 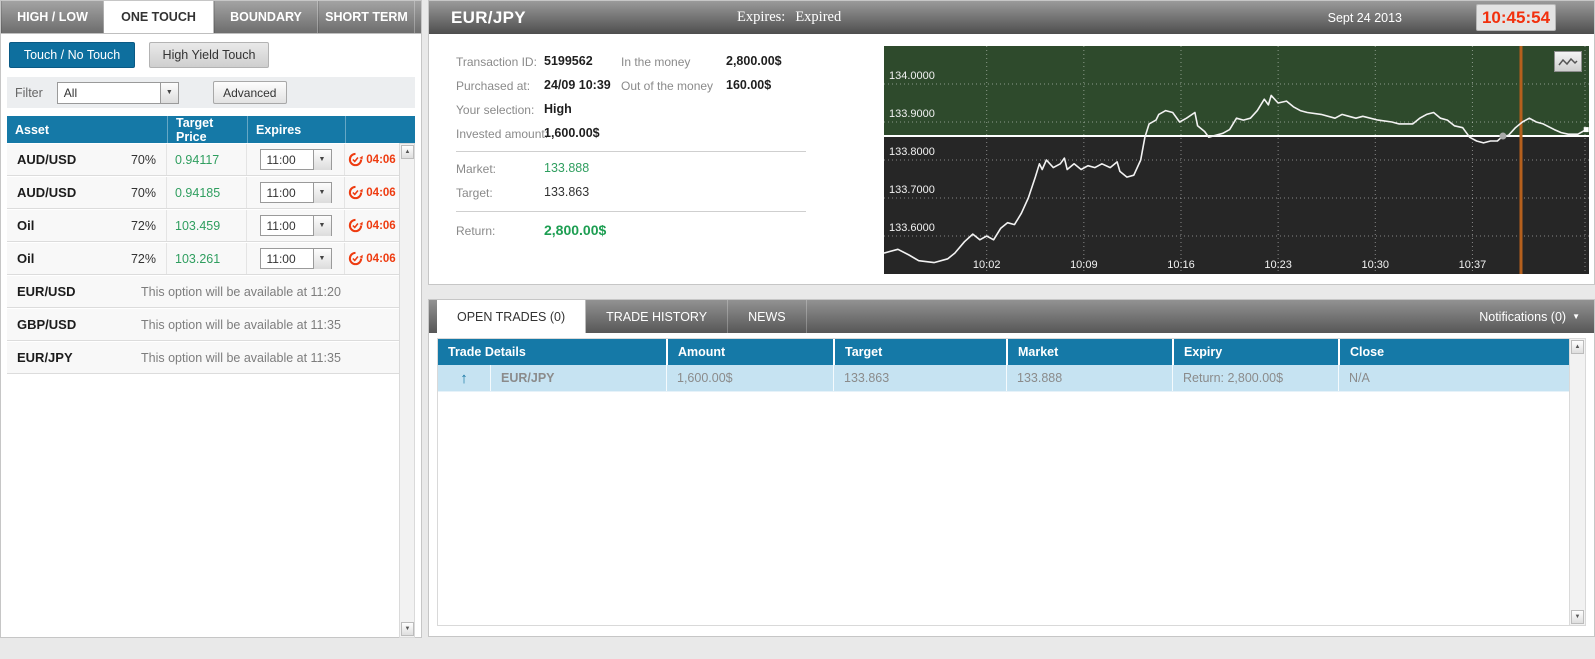 I want to click on trade-expiry: Return: 2,800.00$, so click(x=1255, y=378).